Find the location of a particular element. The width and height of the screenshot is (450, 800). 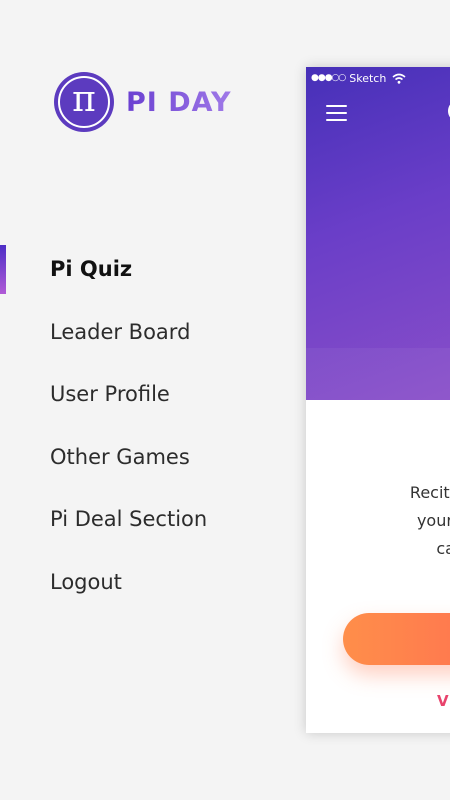

menu-item-pi-deal-section: Pi Deal Section is located at coordinates (103, 519).